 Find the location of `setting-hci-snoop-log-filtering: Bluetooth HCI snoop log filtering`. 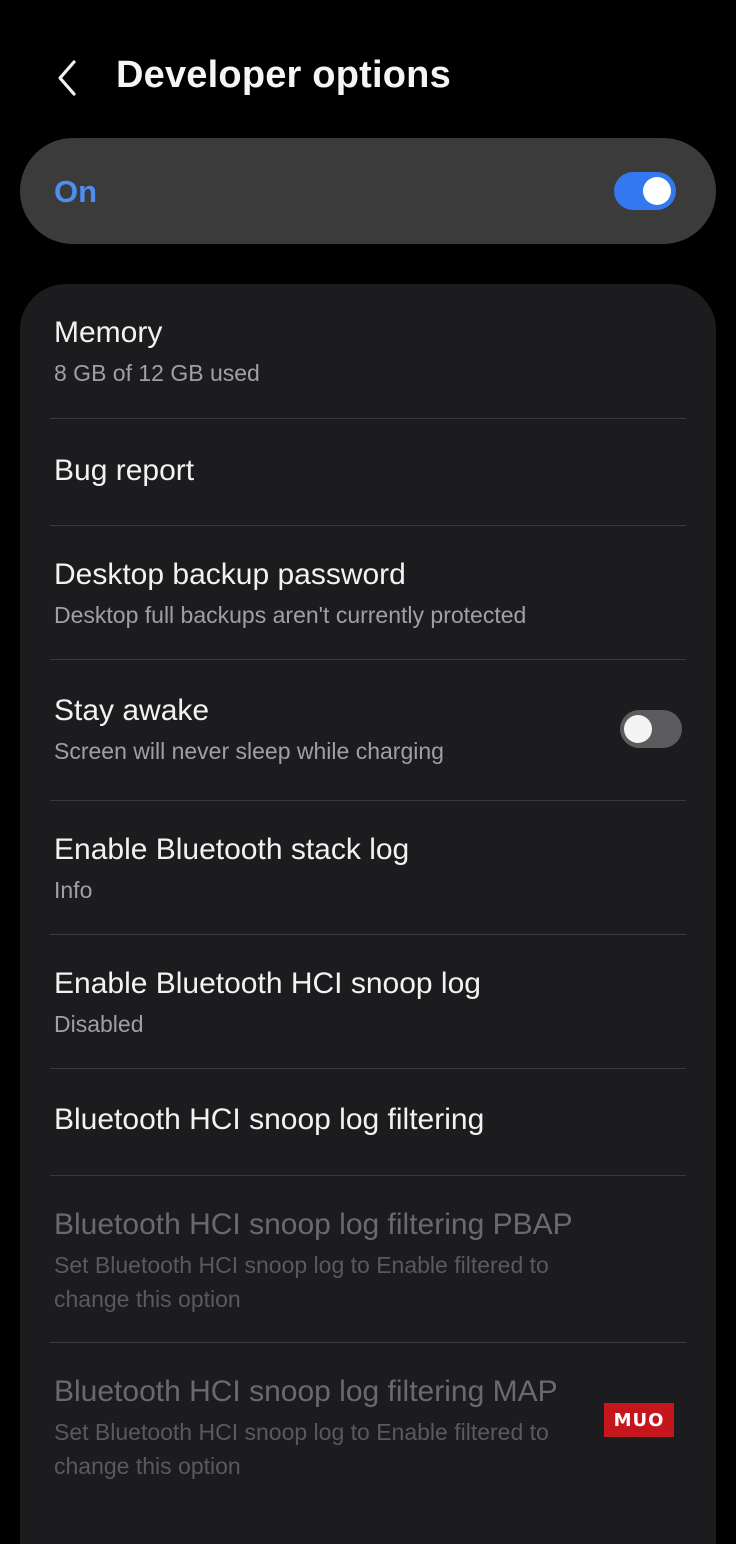

setting-hci-snoop-log-filtering: Bluetooth HCI snoop log filtering is located at coordinates (368, 1122).